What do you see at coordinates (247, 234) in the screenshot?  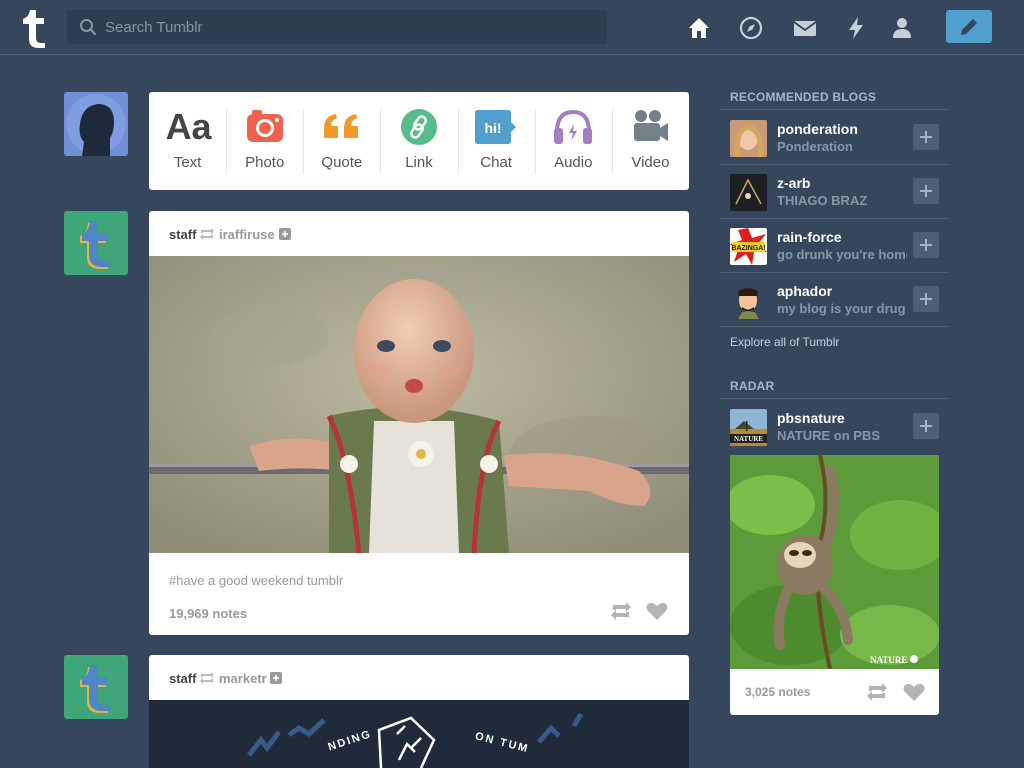 I see `reblog-source-link: iraffiruse` at bounding box center [247, 234].